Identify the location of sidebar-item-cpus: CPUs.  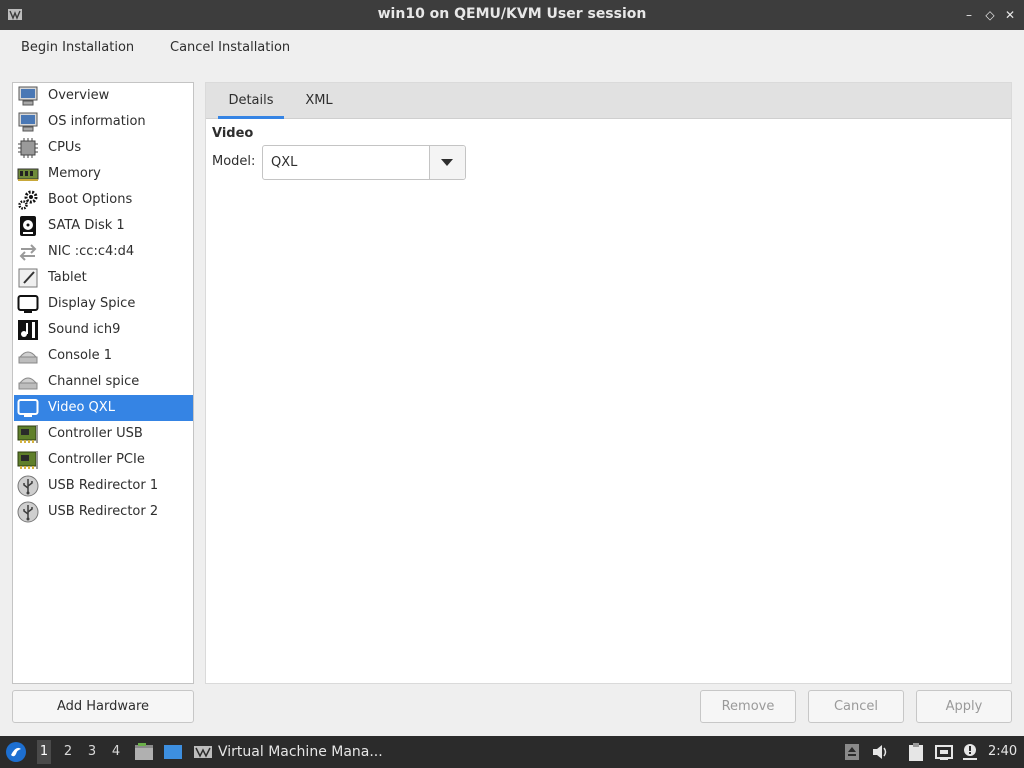
(103, 148).